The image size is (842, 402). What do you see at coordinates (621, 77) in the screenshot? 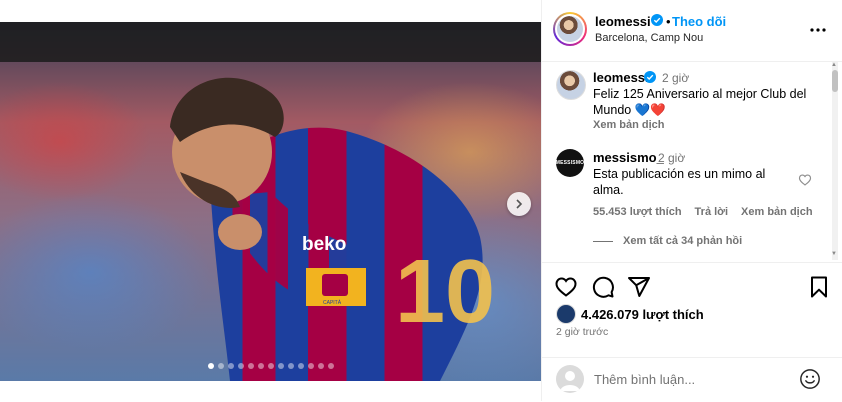
I see `caption-username: leomessi` at bounding box center [621, 77].